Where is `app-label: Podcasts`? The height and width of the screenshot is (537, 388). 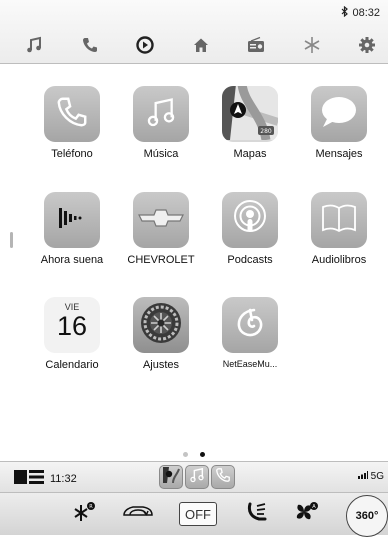 app-label: Podcasts is located at coordinates (250, 260).